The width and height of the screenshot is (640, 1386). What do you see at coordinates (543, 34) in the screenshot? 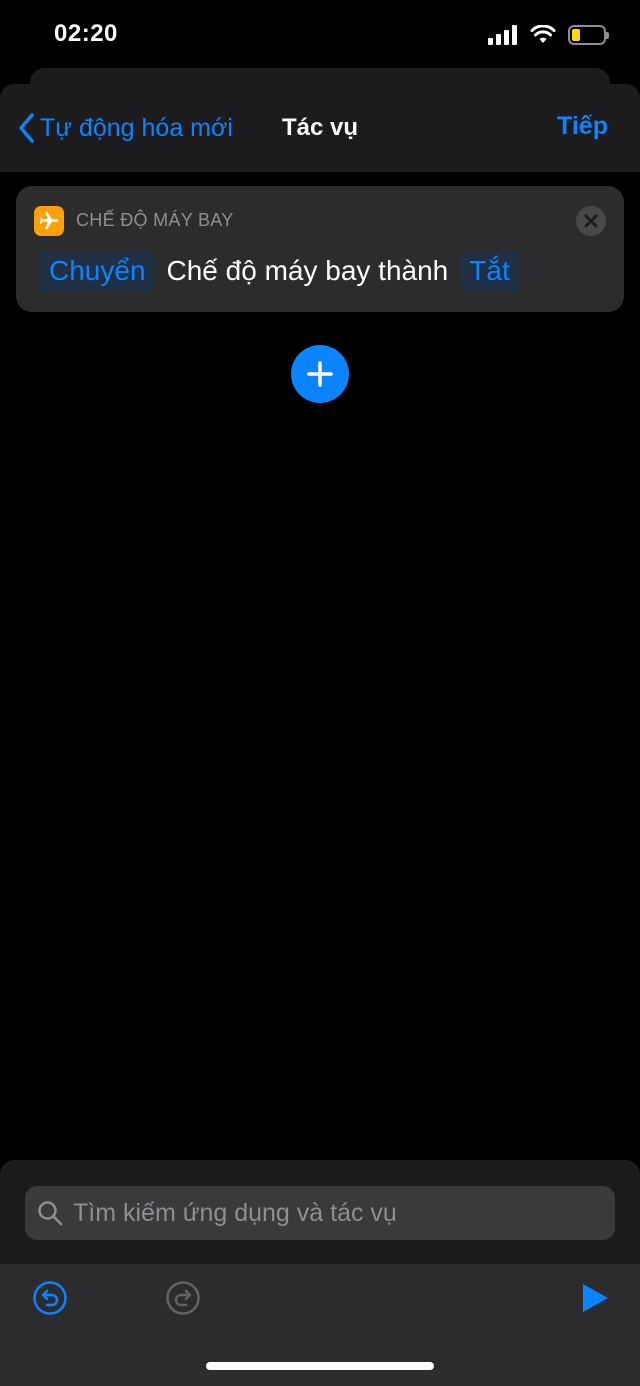
I see `wifi-icon` at bounding box center [543, 34].